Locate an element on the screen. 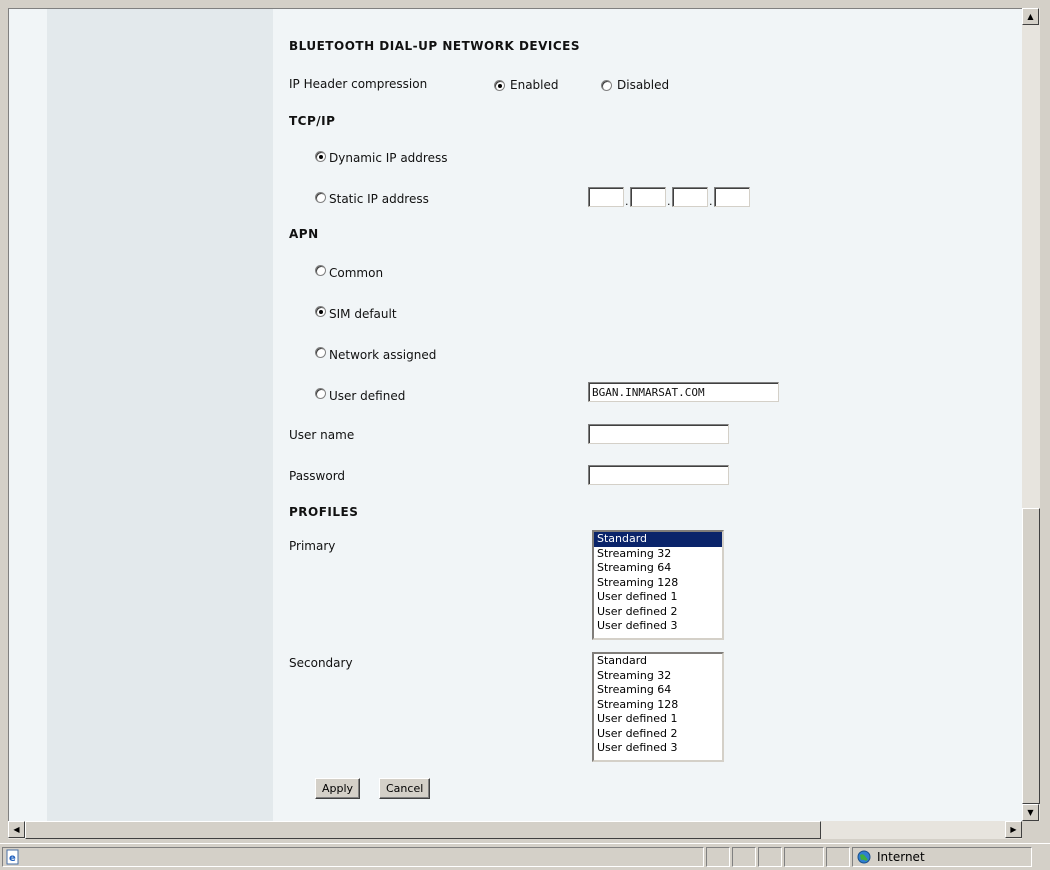  section-title-tcpip: TCP/IP is located at coordinates (312, 121).